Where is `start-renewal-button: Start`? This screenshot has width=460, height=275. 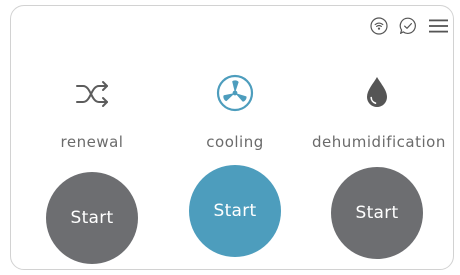 start-renewal-button: Start is located at coordinates (92, 218).